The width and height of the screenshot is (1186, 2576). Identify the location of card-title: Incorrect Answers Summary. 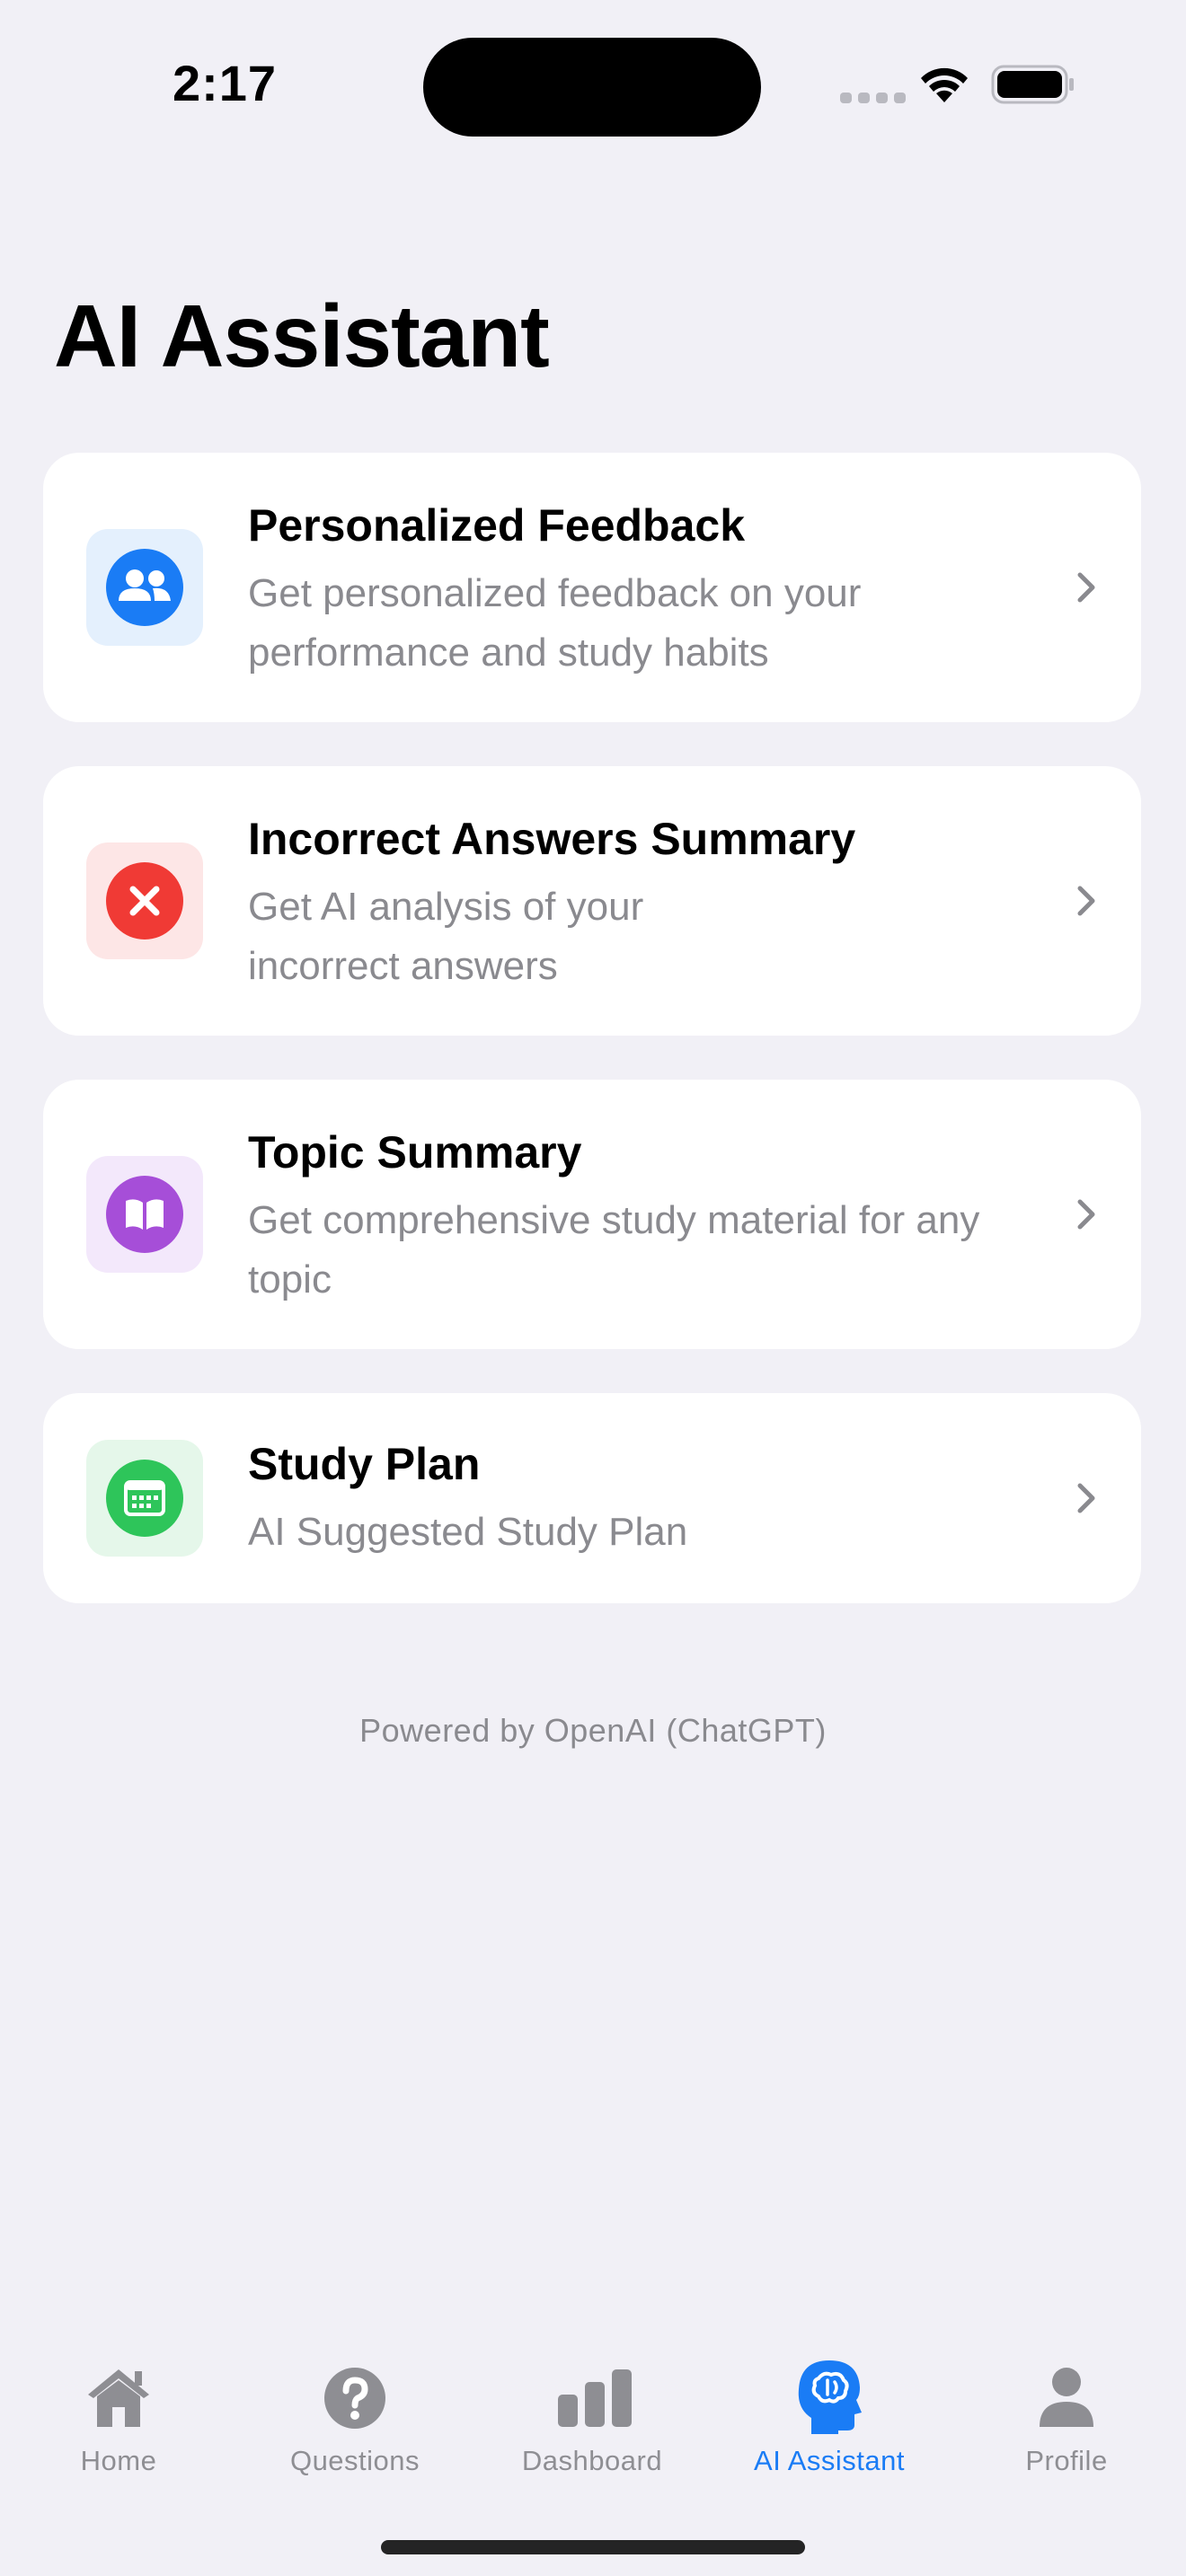
(552, 839).